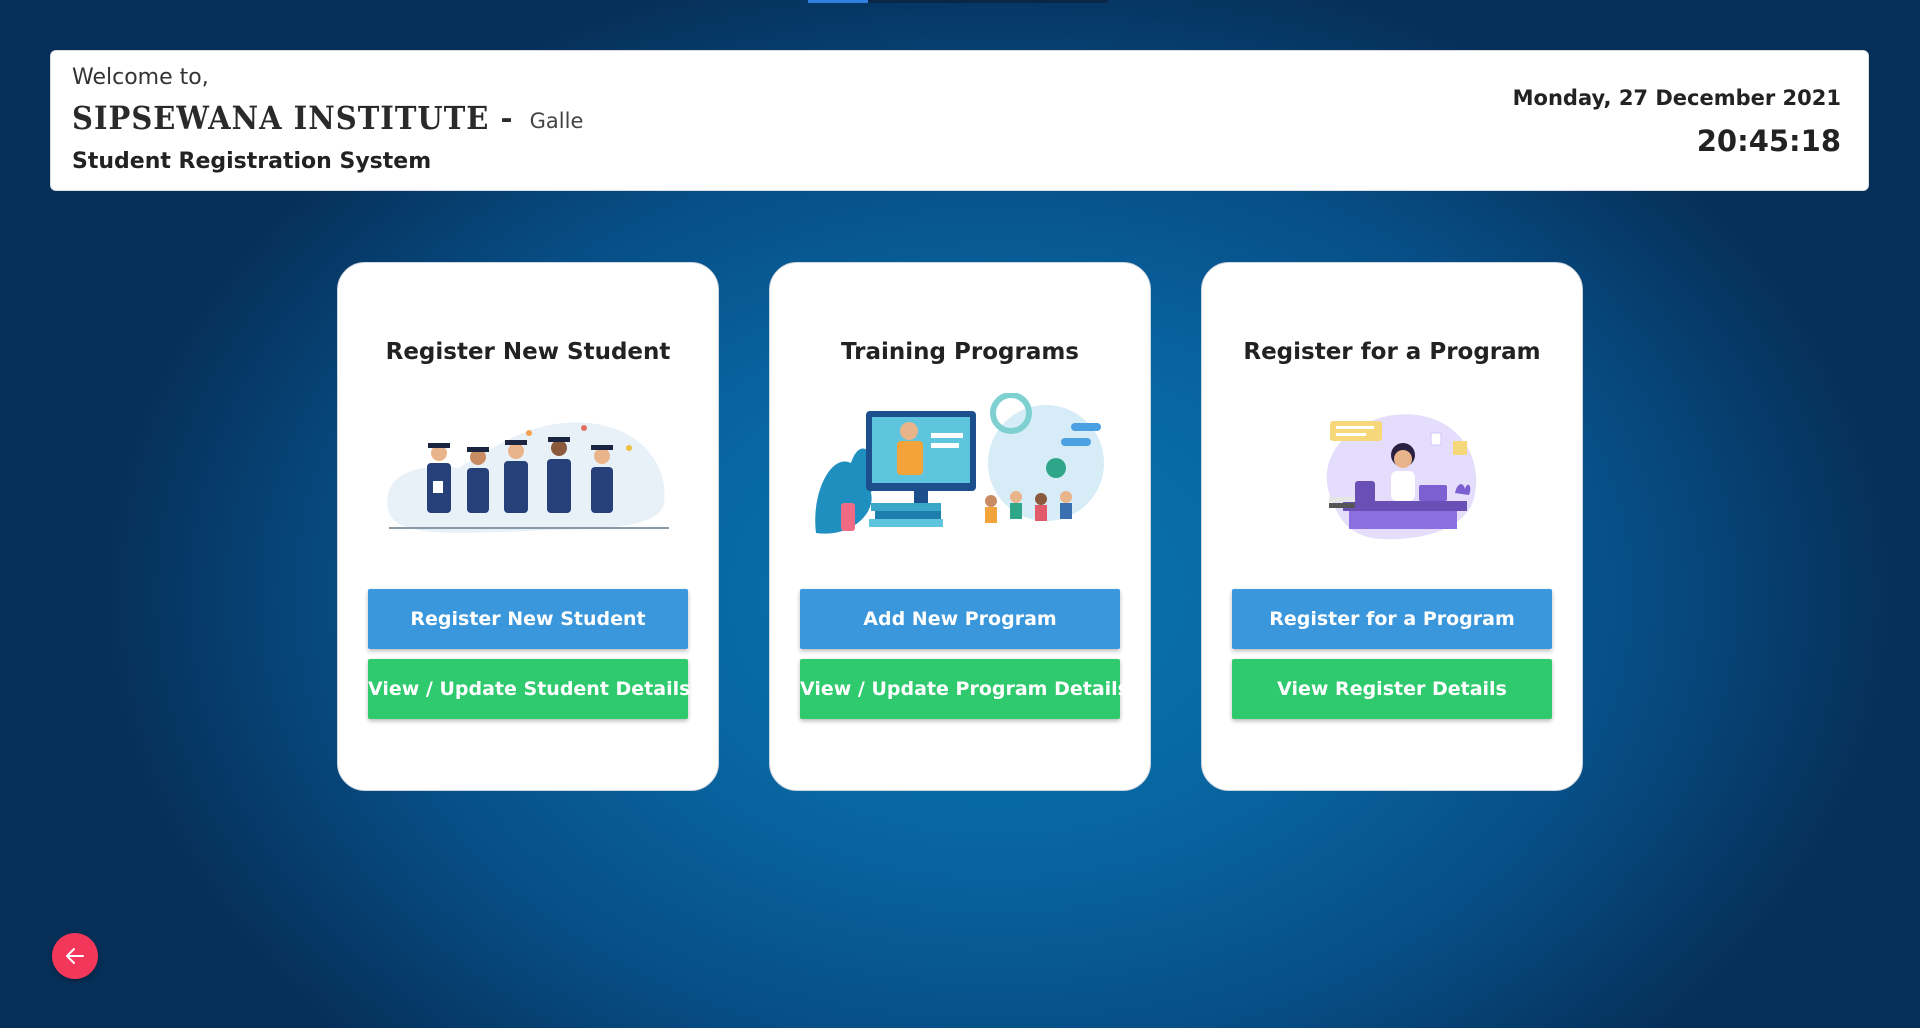 The image size is (1920, 1028). What do you see at coordinates (960, 352) in the screenshot?
I see `card-title: Training Programs` at bounding box center [960, 352].